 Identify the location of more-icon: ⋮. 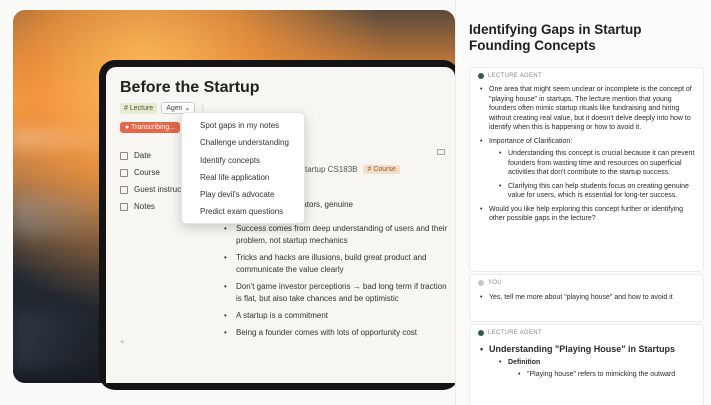
(202, 108).